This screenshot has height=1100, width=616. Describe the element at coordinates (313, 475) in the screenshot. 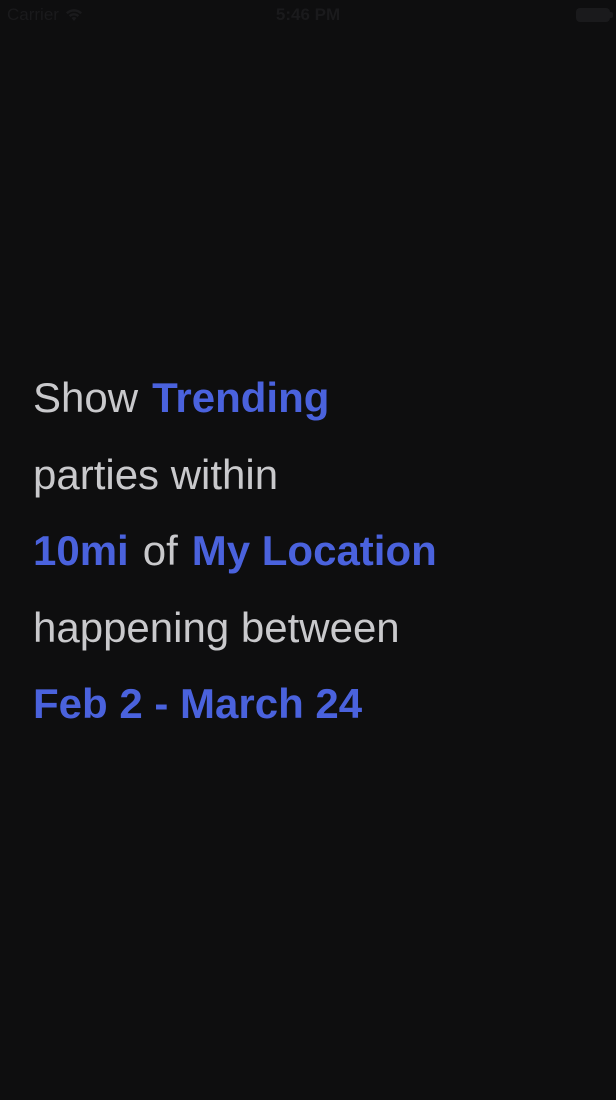

I see `sentence-line-2: parties within` at that location.